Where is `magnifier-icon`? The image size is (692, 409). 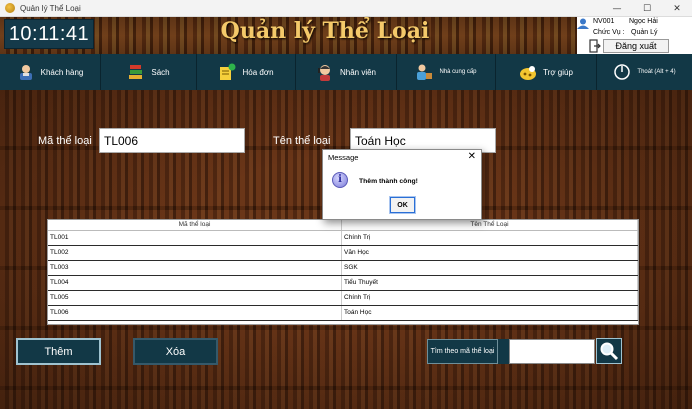 magnifier-icon is located at coordinates (609, 351).